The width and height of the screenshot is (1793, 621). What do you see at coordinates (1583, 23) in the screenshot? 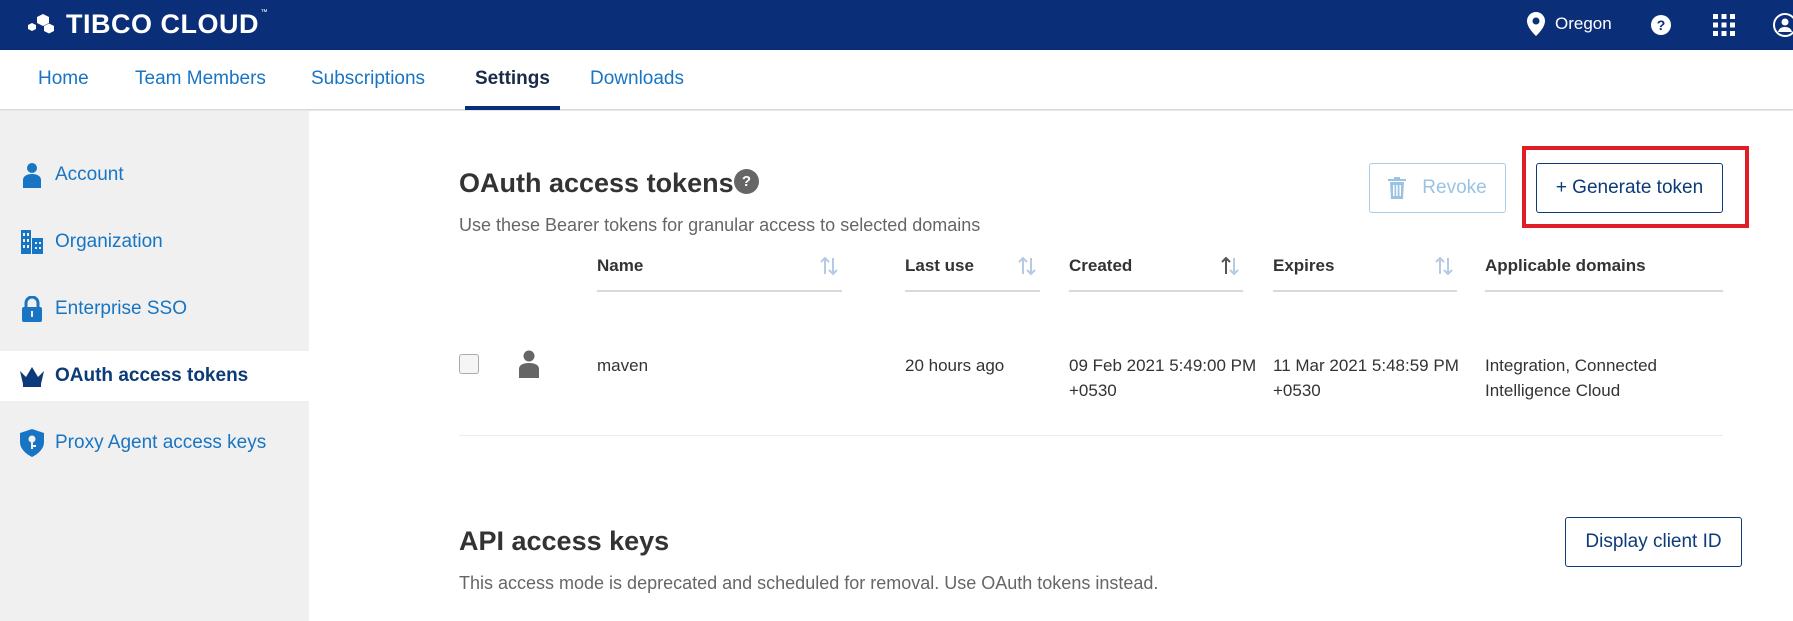
I see `region-label: Oregon` at bounding box center [1583, 23].